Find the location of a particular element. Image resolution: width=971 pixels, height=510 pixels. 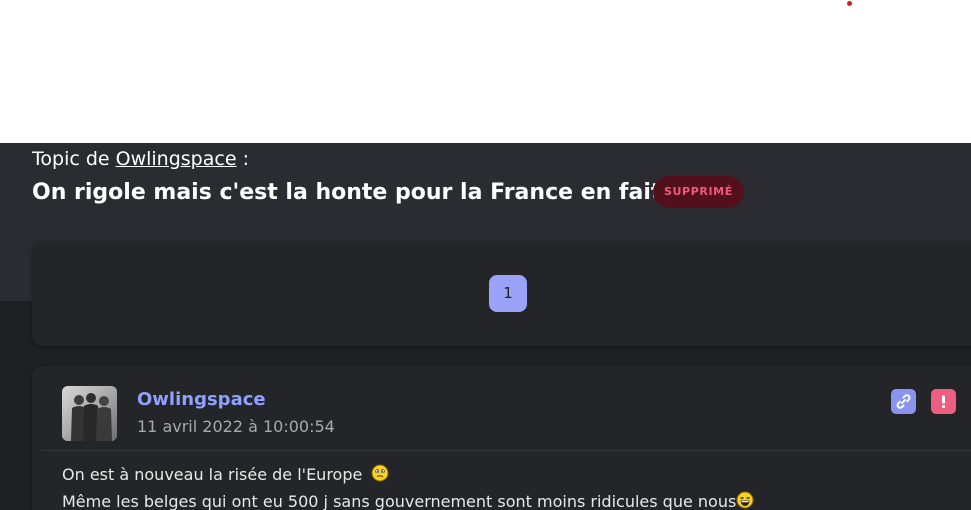

page-button-1: 1 is located at coordinates (508, 293).